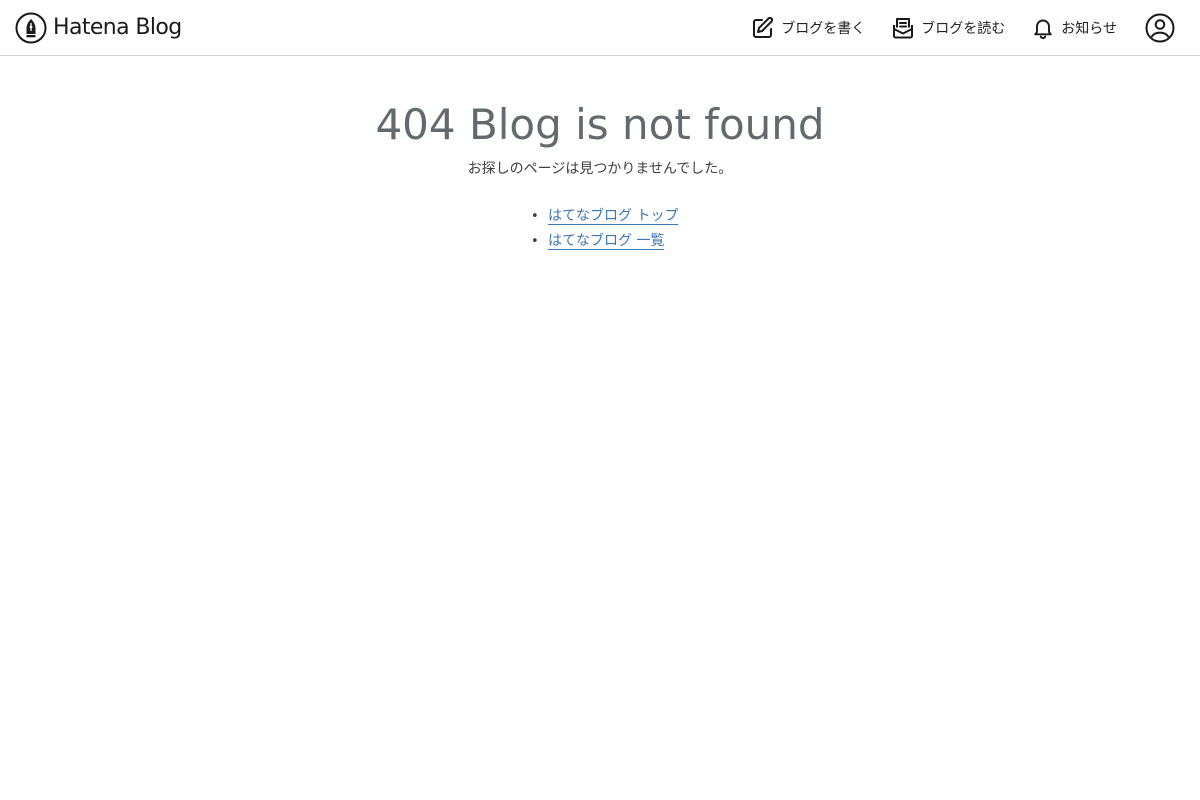 The width and height of the screenshot is (1200, 800). I want to click on read-blog-link: ブログを読む, so click(948, 28).